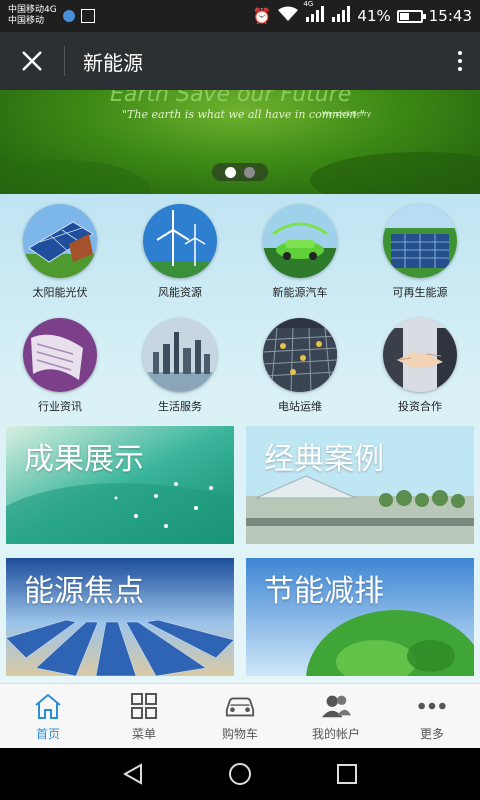 The image size is (480, 800). What do you see at coordinates (47, 733) in the screenshot?
I see `nav-label: 首页` at bounding box center [47, 733].